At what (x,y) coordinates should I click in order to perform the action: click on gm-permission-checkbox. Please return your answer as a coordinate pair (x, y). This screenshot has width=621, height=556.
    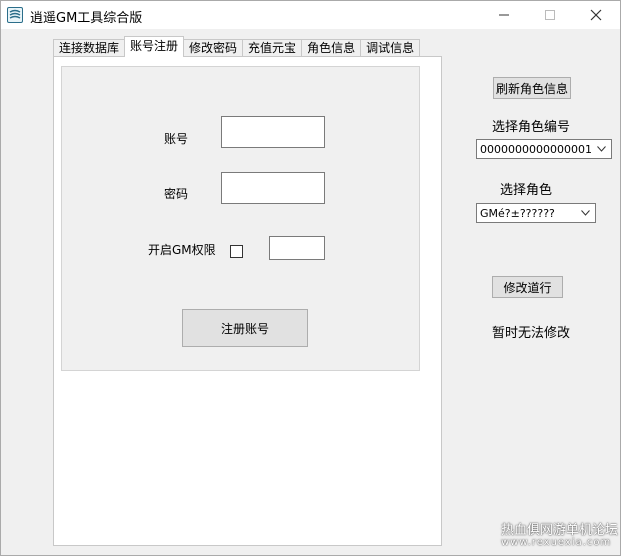
    Looking at the image, I should click on (236, 251).